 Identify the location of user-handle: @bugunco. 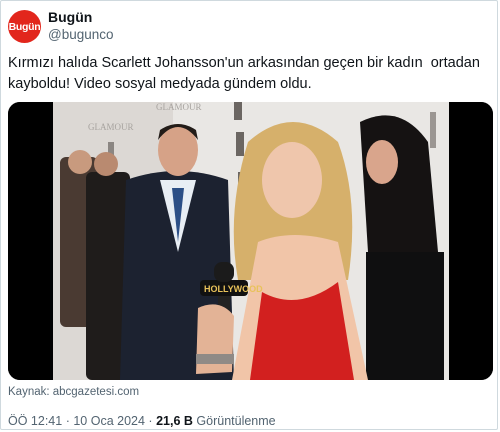
(81, 34).